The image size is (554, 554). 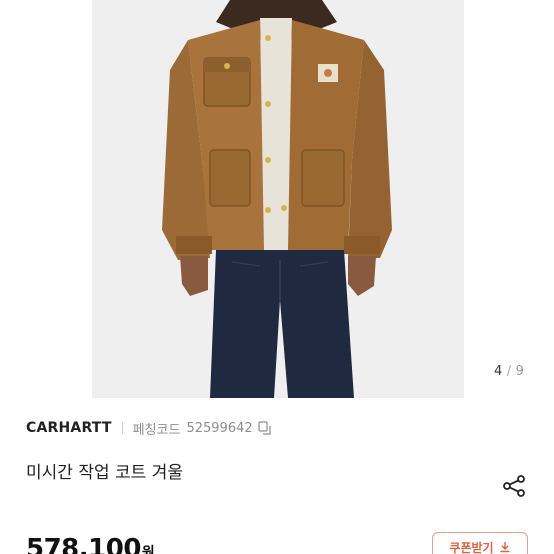 I want to click on image-counter: 4/9, so click(x=509, y=371).